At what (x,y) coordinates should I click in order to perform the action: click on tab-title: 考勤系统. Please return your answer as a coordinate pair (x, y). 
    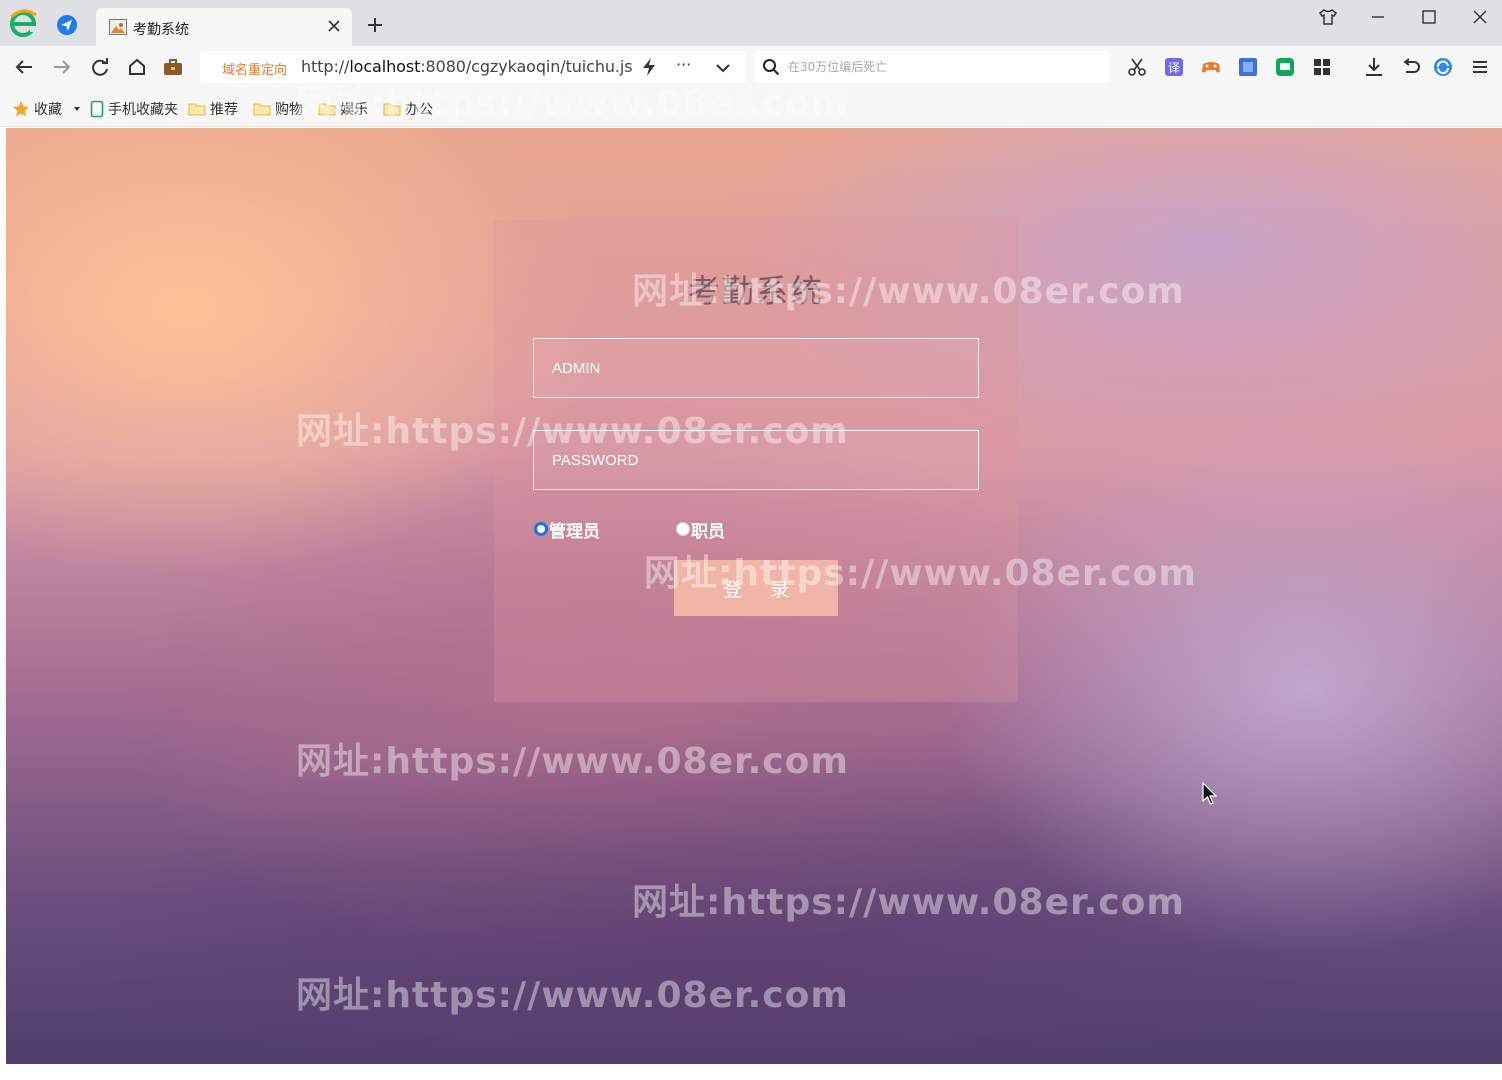
    Looking at the image, I should click on (161, 30).